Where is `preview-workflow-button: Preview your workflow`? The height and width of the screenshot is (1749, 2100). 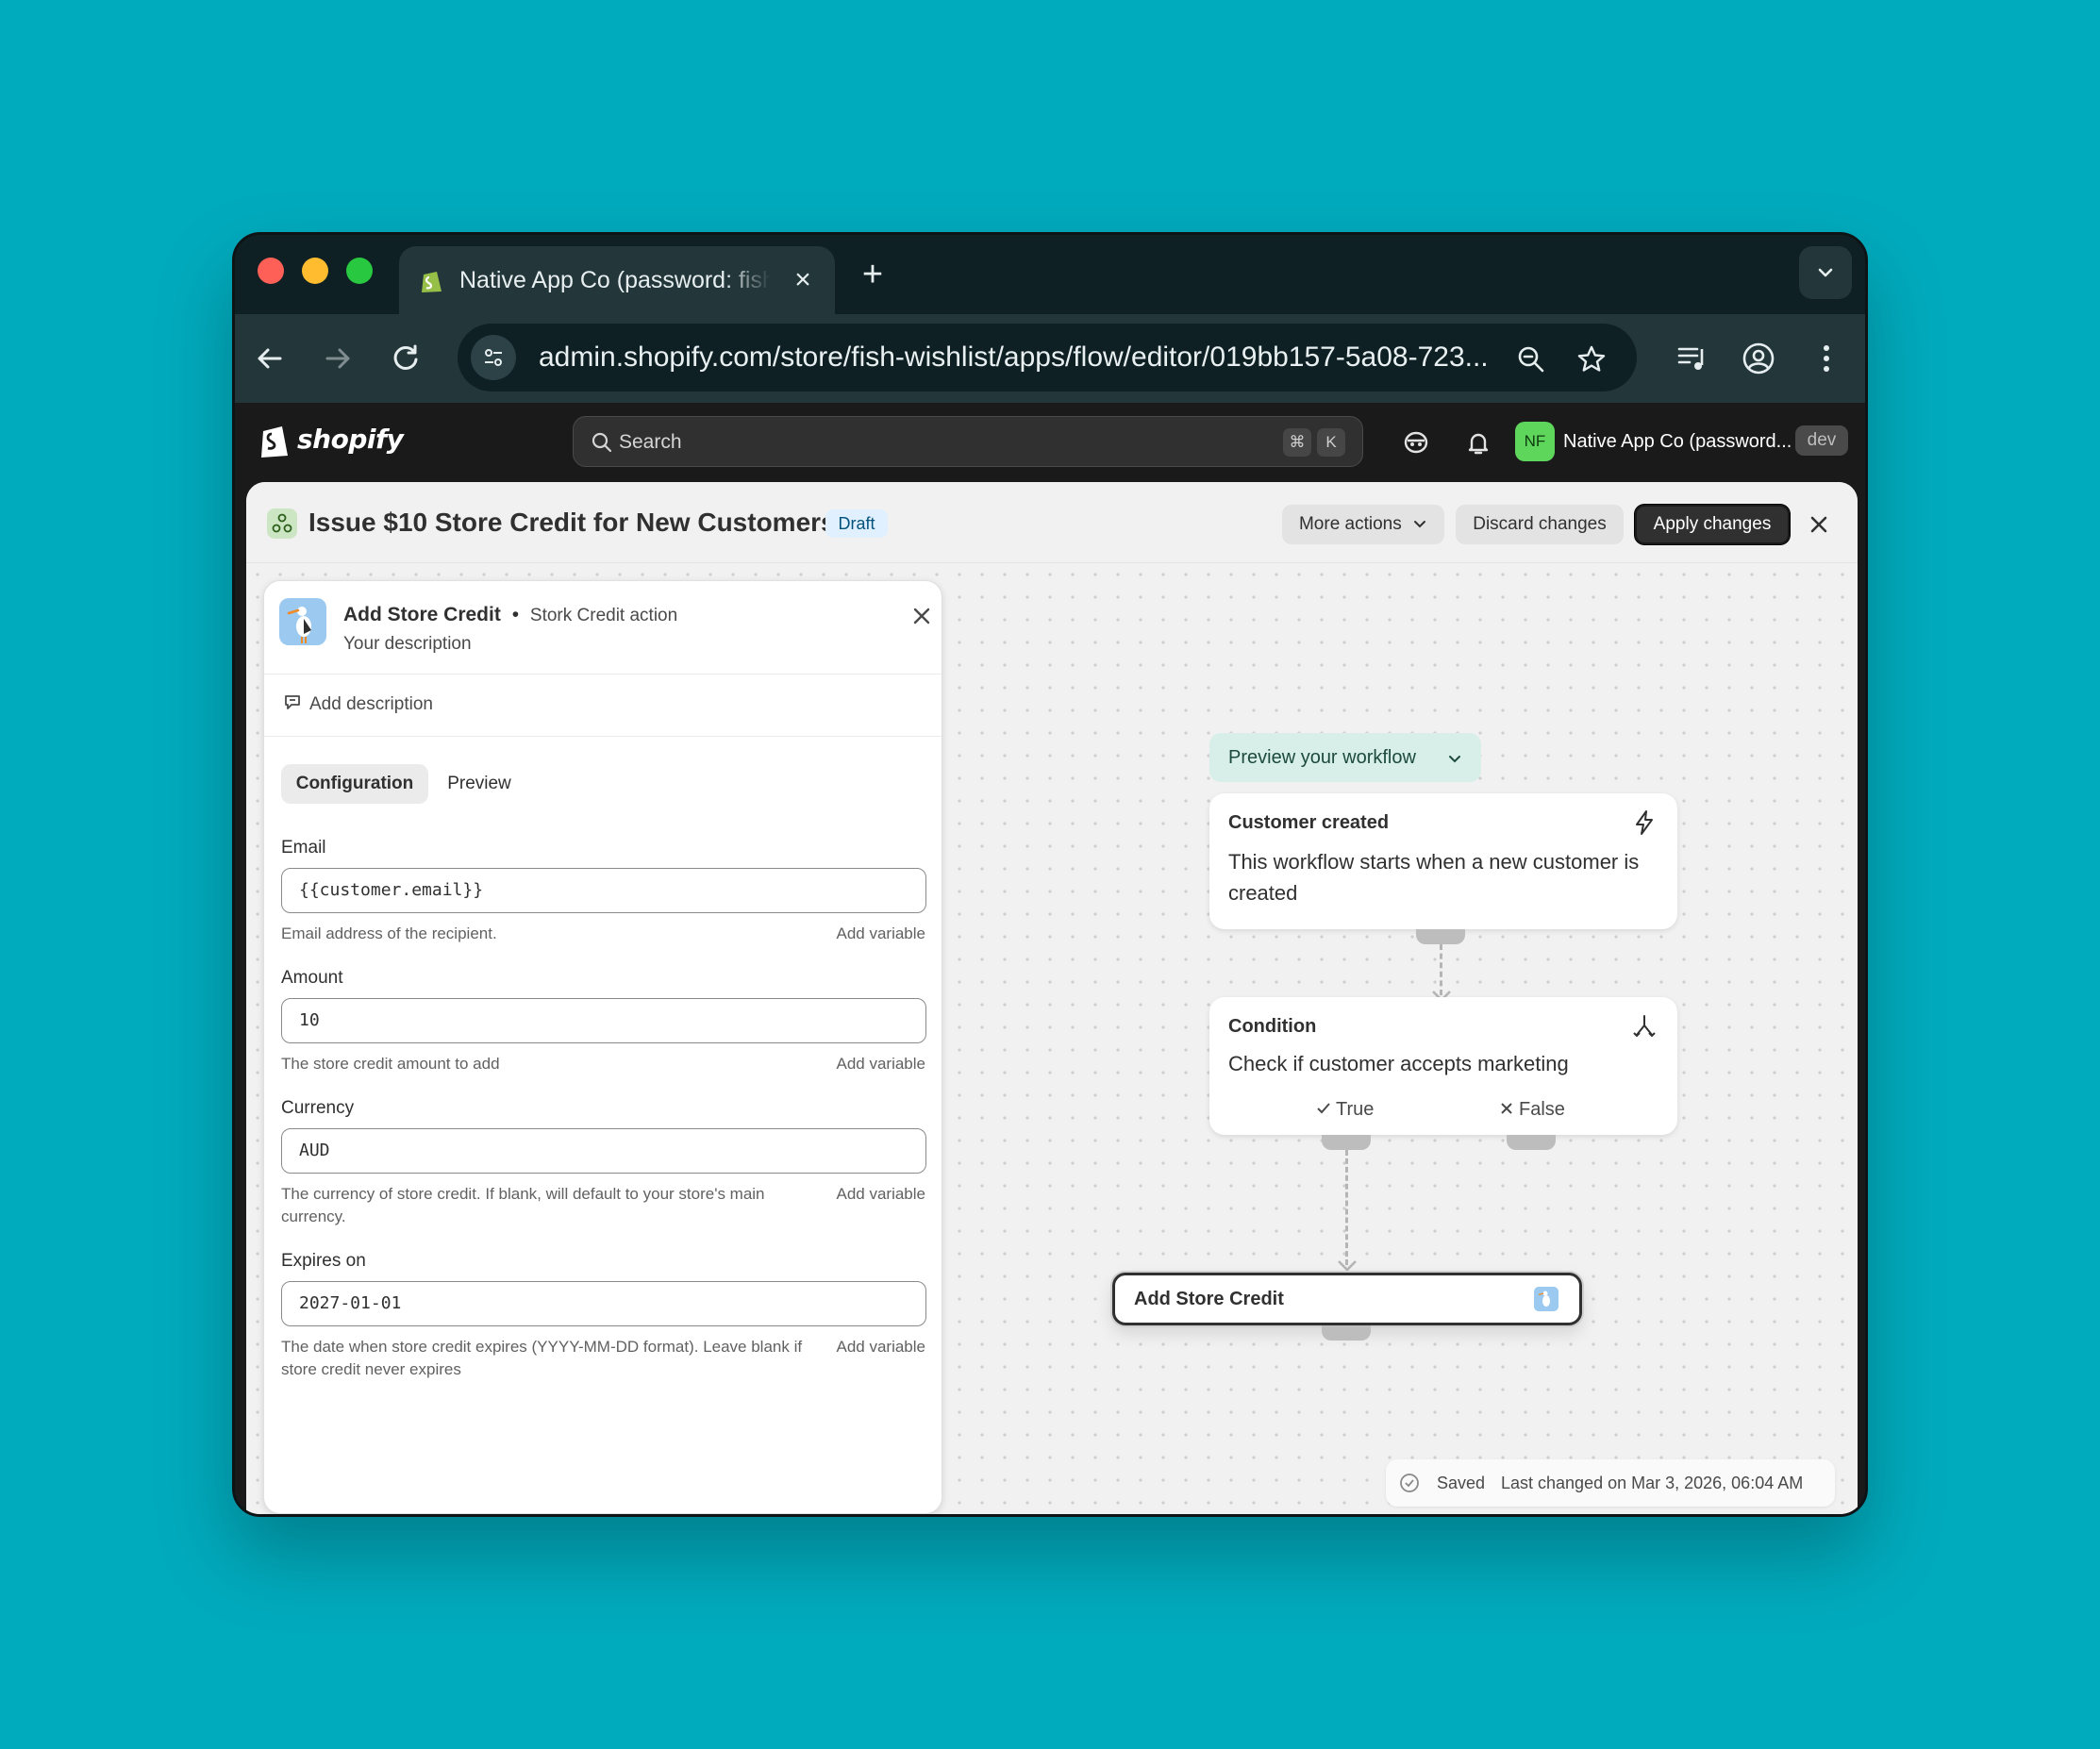
preview-workflow-button: Preview your workflow is located at coordinates (1345, 757).